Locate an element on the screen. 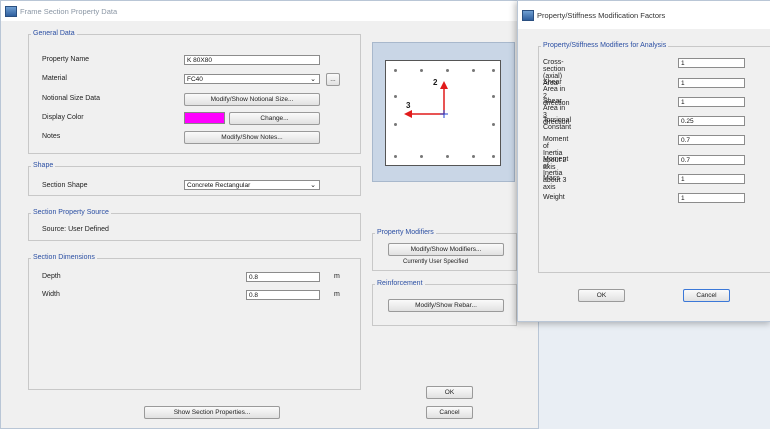 This screenshot has width=770, height=429. modifiers-titlebar: Property/Stiffness Modification Factors is located at coordinates (644, 15).